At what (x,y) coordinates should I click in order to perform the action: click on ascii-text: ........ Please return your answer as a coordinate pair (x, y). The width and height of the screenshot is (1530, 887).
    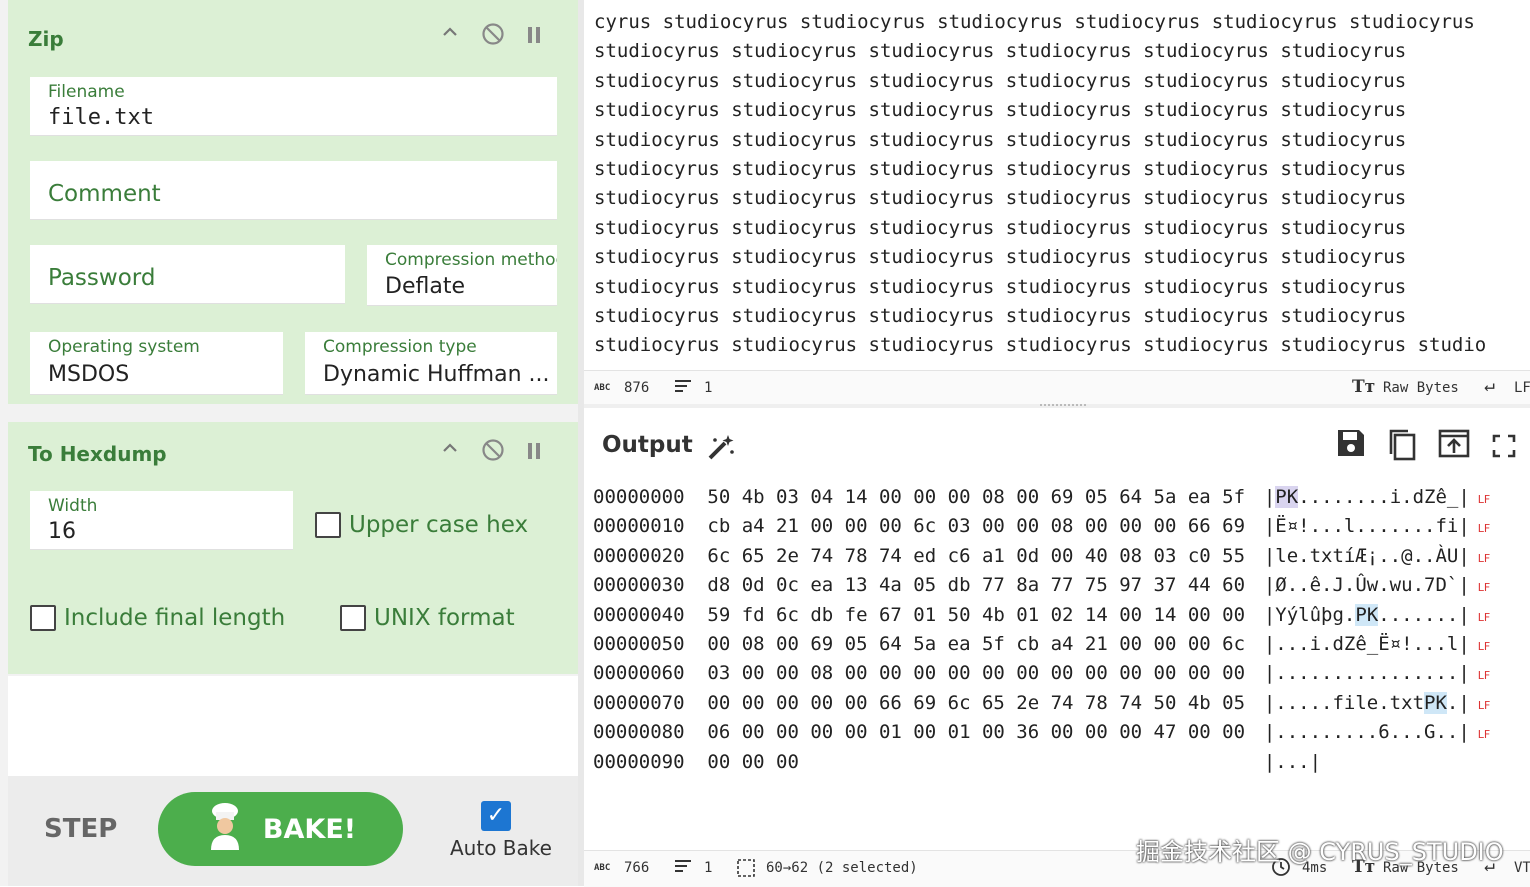
    Looking at the image, I should click on (1418, 614).